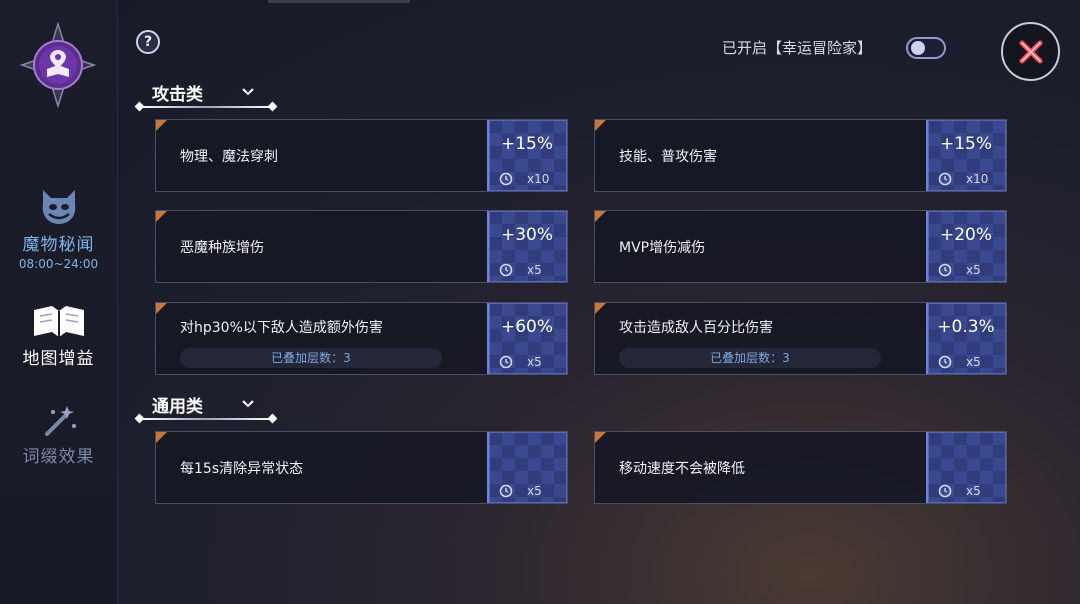 This screenshot has width=1080, height=604. What do you see at coordinates (361, 338) in the screenshot?
I see `buff-card: 对hp30%以下敌人造成额外伤害 已叠加层数：3 +60% x5` at bounding box center [361, 338].